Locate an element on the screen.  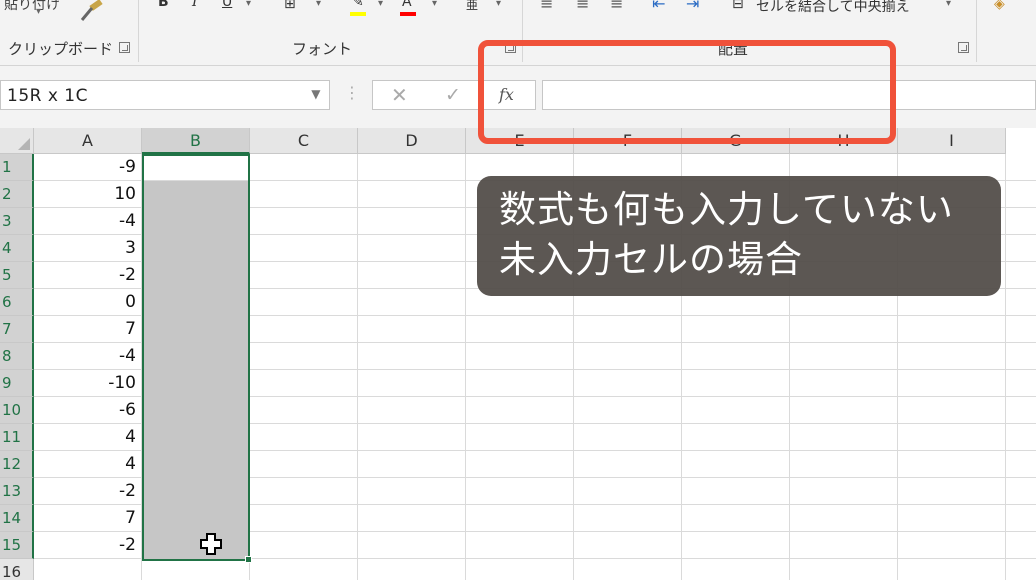
merge-center-button: セルを結合して中央揃え is located at coordinates (833, 7).